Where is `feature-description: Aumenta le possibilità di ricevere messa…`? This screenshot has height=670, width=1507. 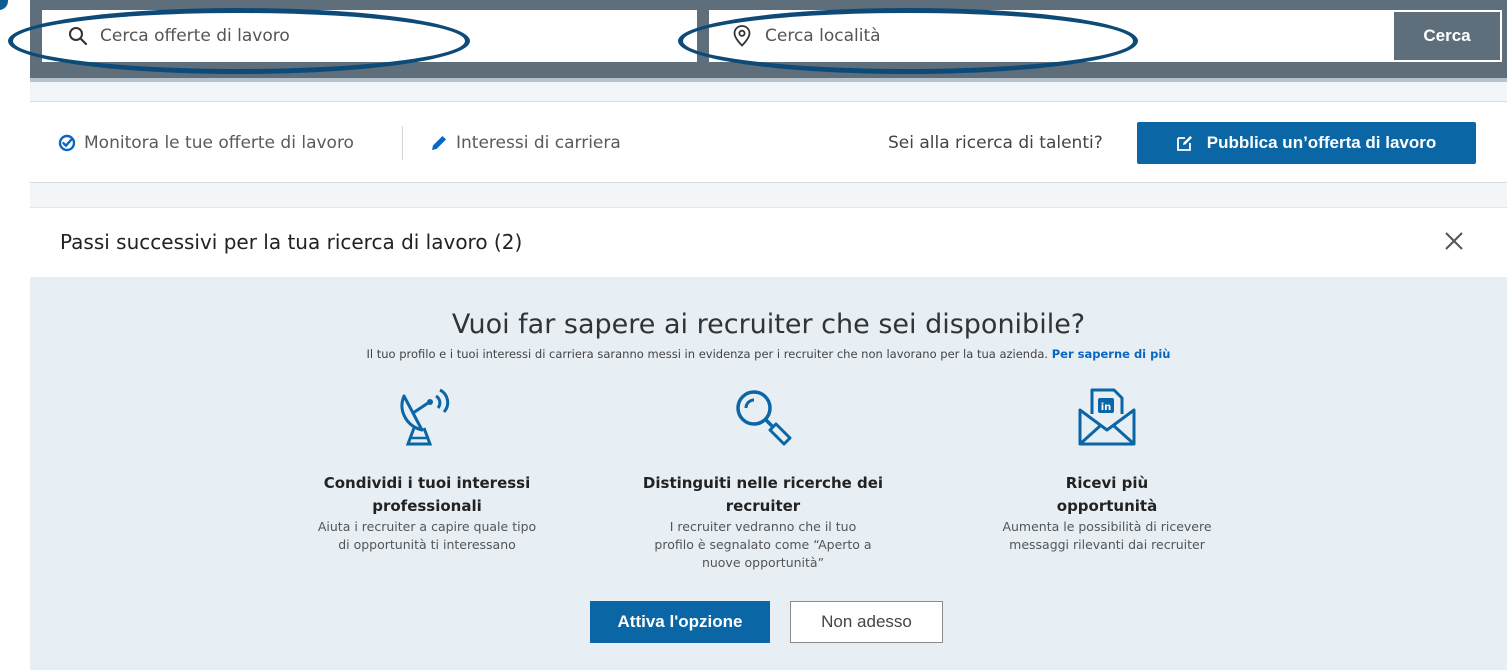
feature-description: Aumenta le possibilità di ricevere messa… is located at coordinates (1107, 535).